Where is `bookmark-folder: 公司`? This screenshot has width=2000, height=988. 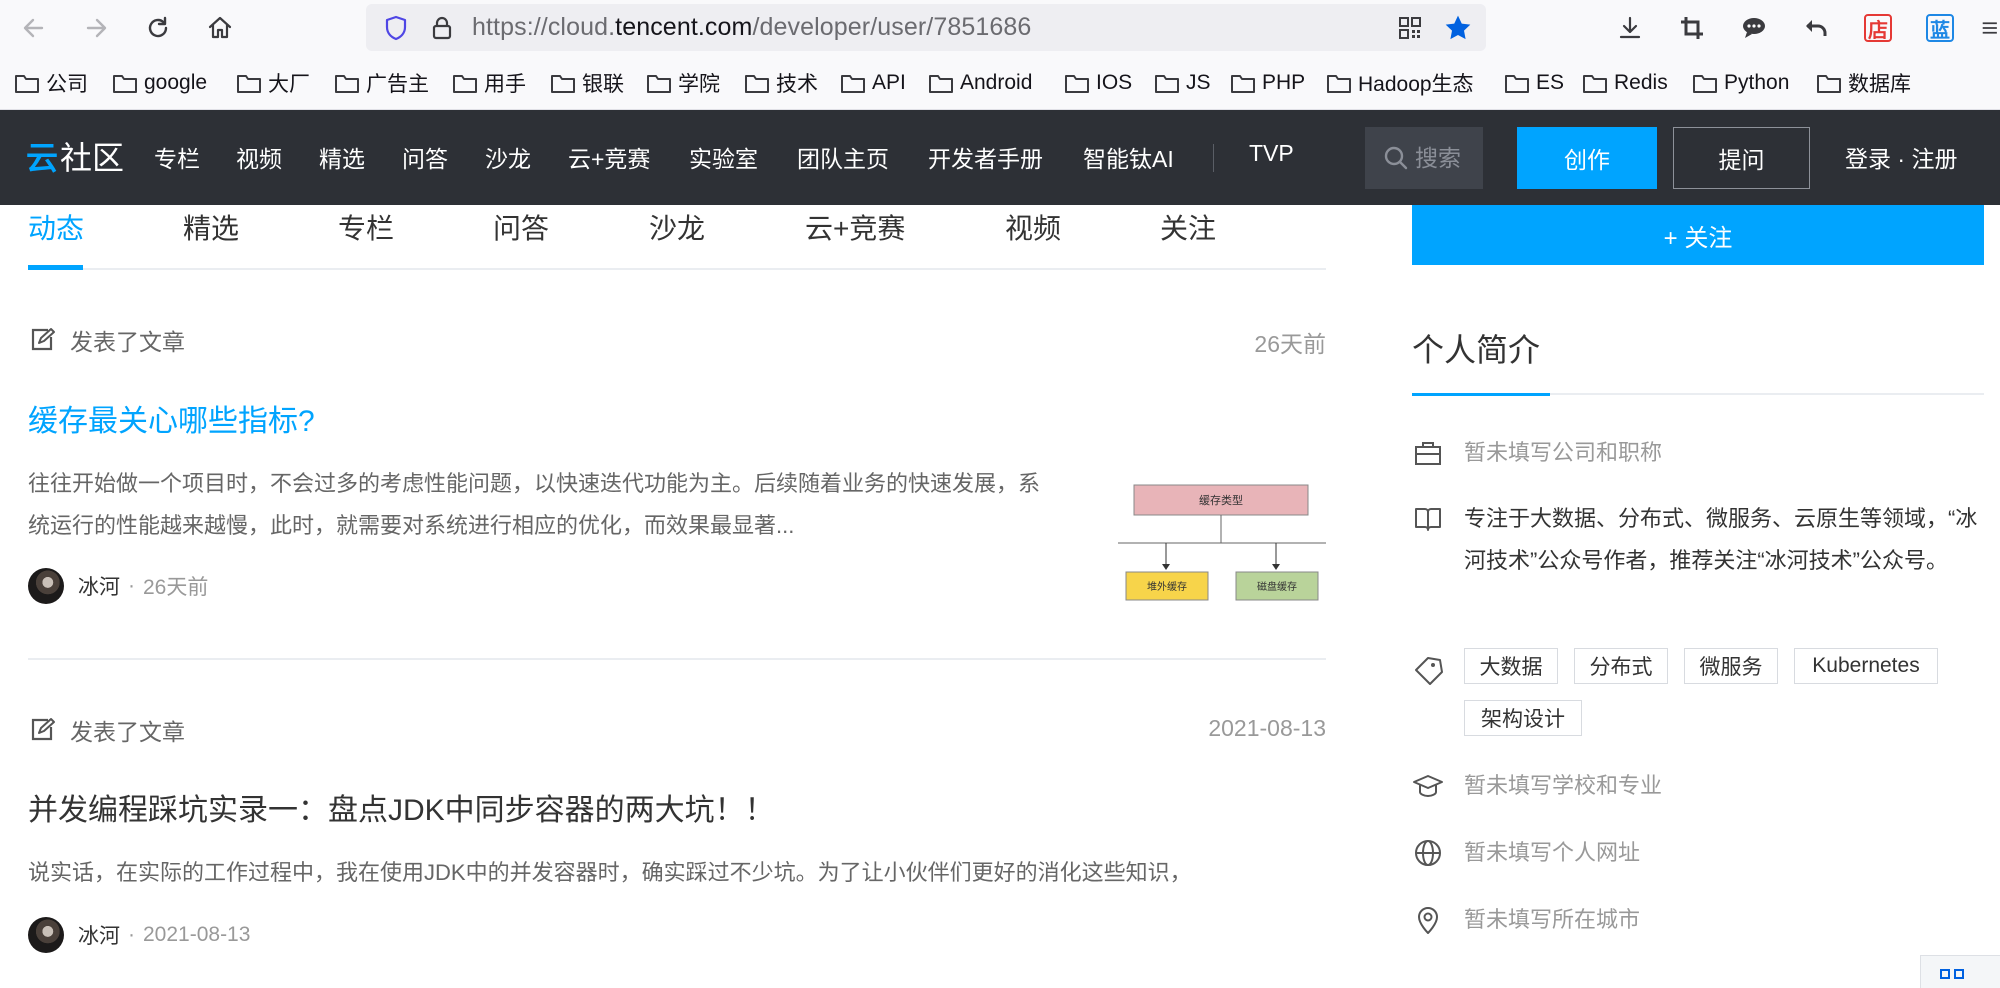 bookmark-folder: 公司 is located at coordinates (51, 83).